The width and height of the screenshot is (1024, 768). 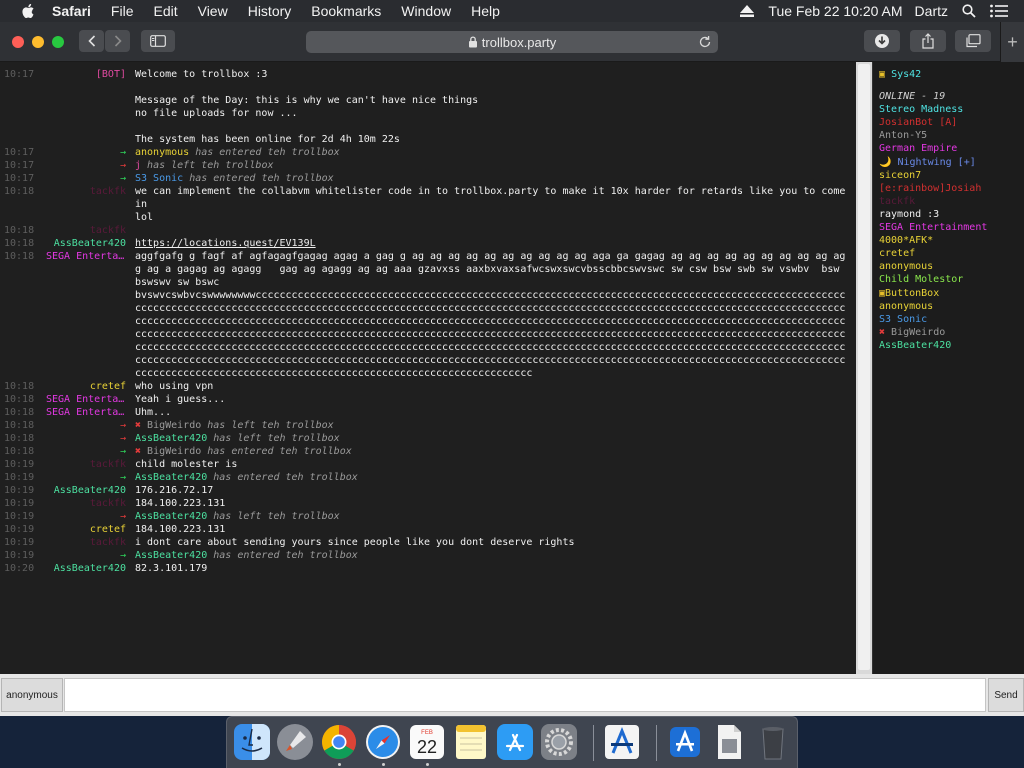 What do you see at coordinates (201, 74) in the screenshot?
I see `message-text: Welcome to trollbox :3` at bounding box center [201, 74].